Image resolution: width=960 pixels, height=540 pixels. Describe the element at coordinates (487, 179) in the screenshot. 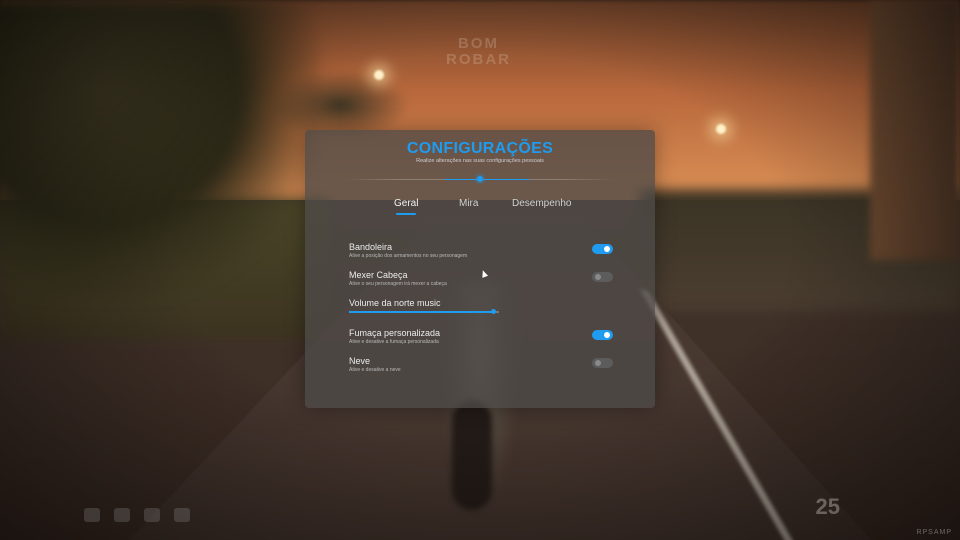

I see `header-divider-accent` at that location.